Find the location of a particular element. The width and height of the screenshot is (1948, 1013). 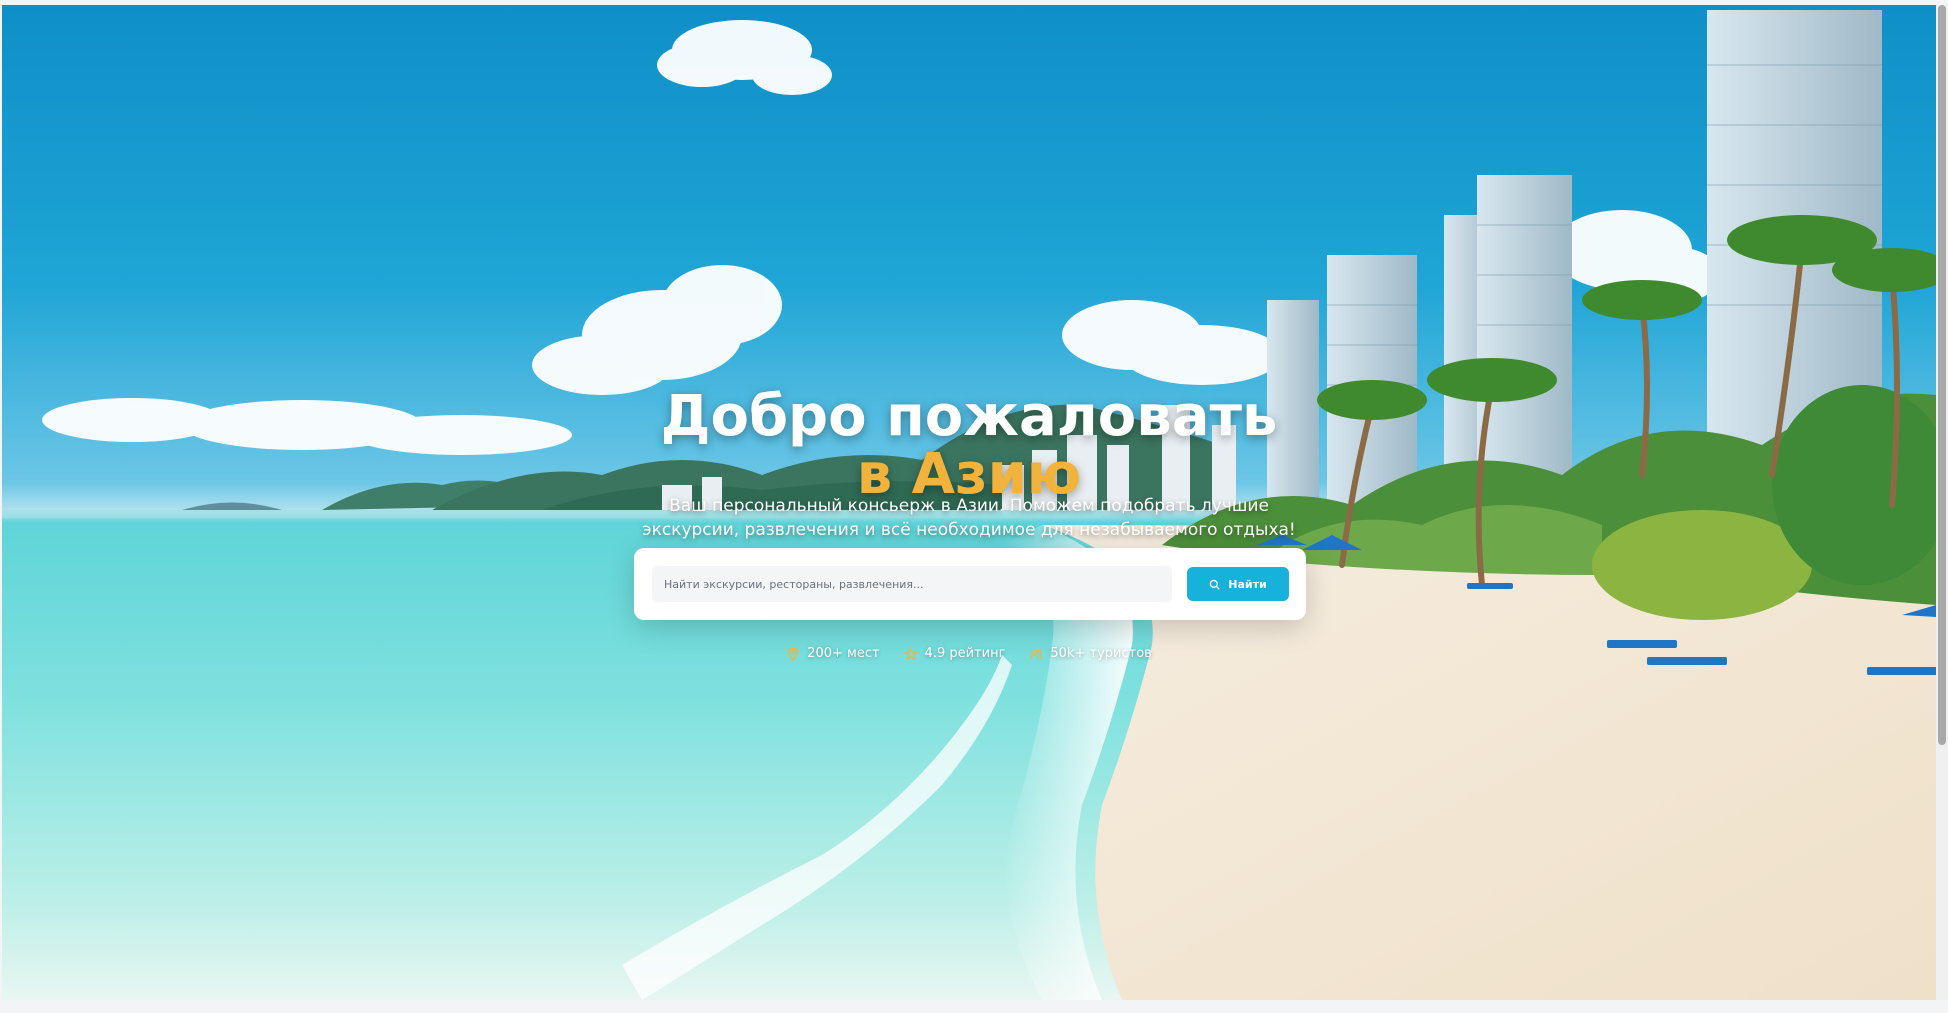

stat-tourists: 50k+ туристов is located at coordinates (1090, 653).